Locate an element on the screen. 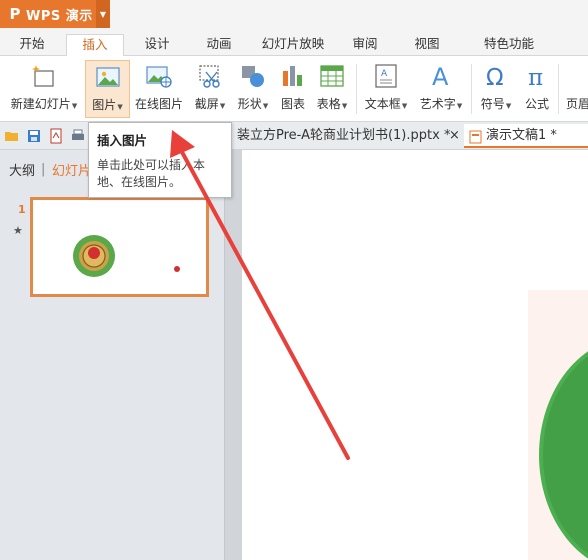  document-icon is located at coordinates (475, 136).